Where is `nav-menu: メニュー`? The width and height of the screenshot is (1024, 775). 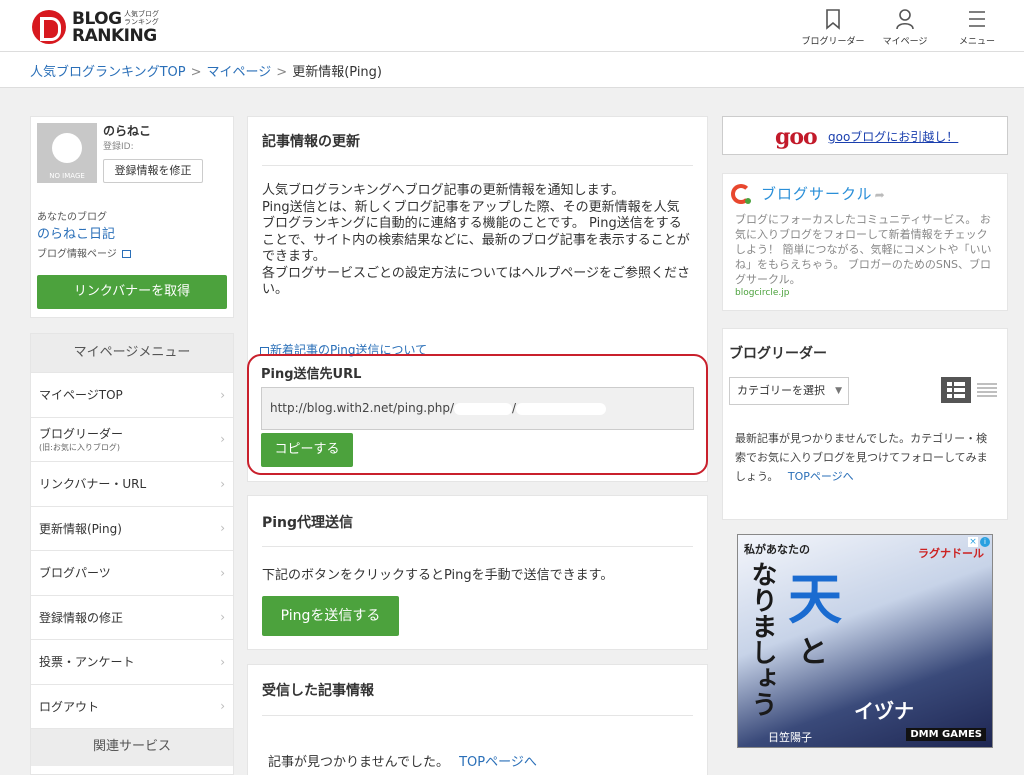 nav-menu: メニュー is located at coordinates (977, 27).